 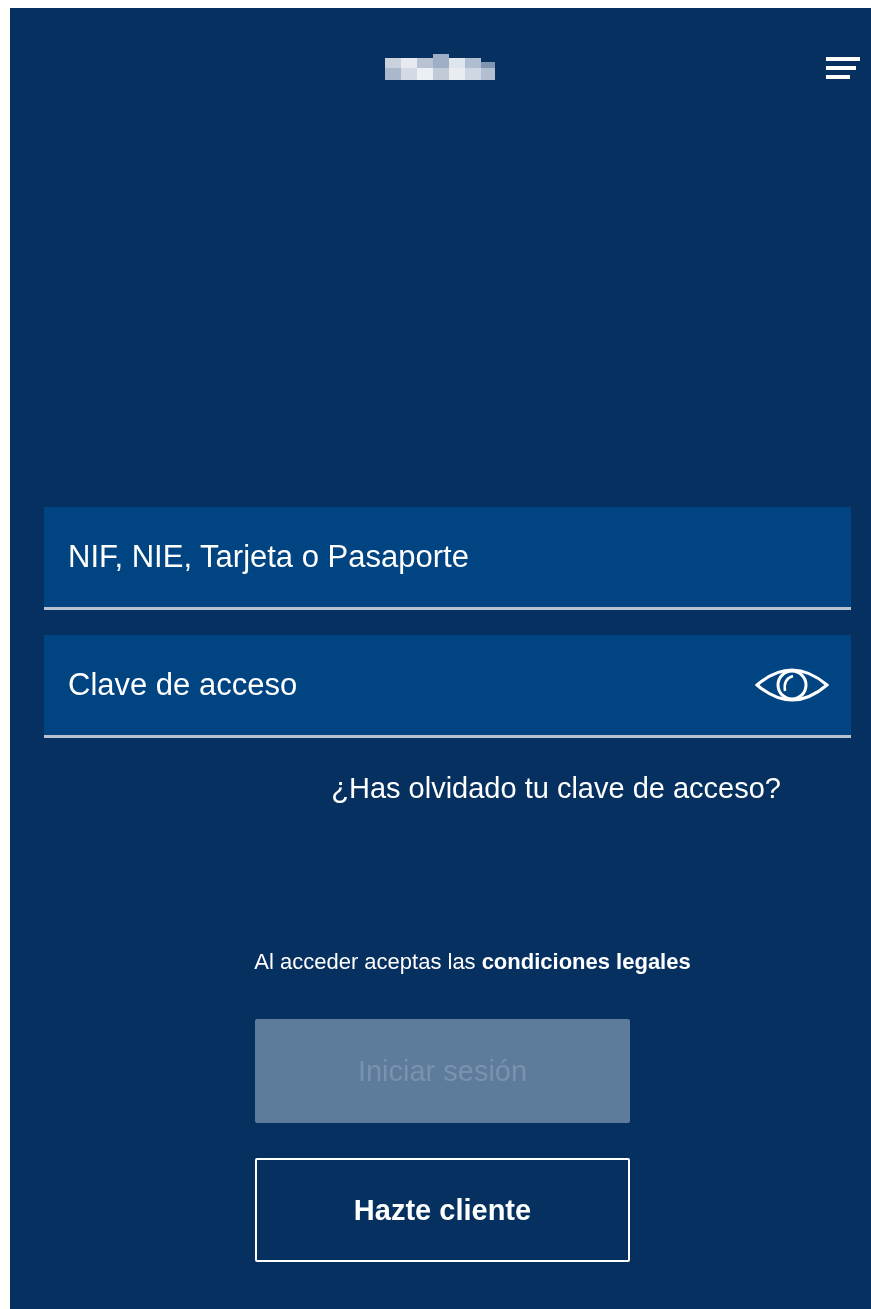 What do you see at coordinates (556, 788) in the screenshot?
I see `forgot-password-link: ¿Has olvidado tu clave de acceso?` at bounding box center [556, 788].